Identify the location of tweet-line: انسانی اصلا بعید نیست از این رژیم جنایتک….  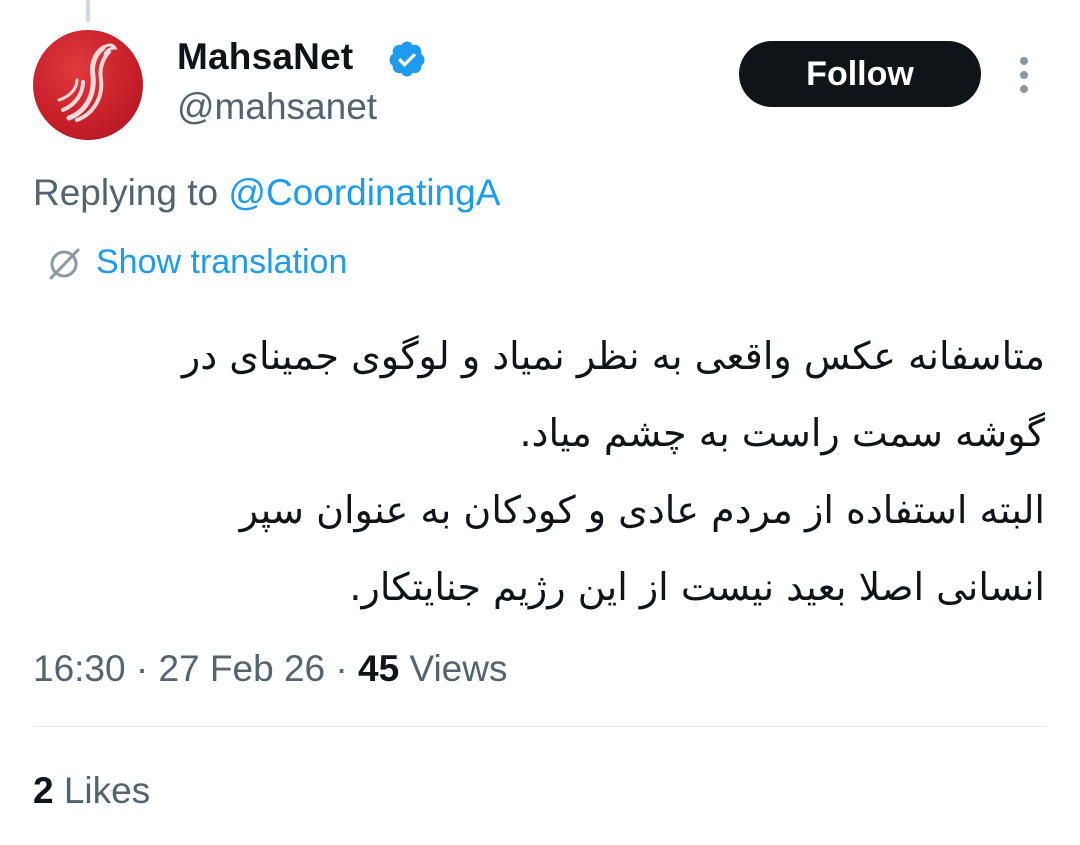
(697, 587).